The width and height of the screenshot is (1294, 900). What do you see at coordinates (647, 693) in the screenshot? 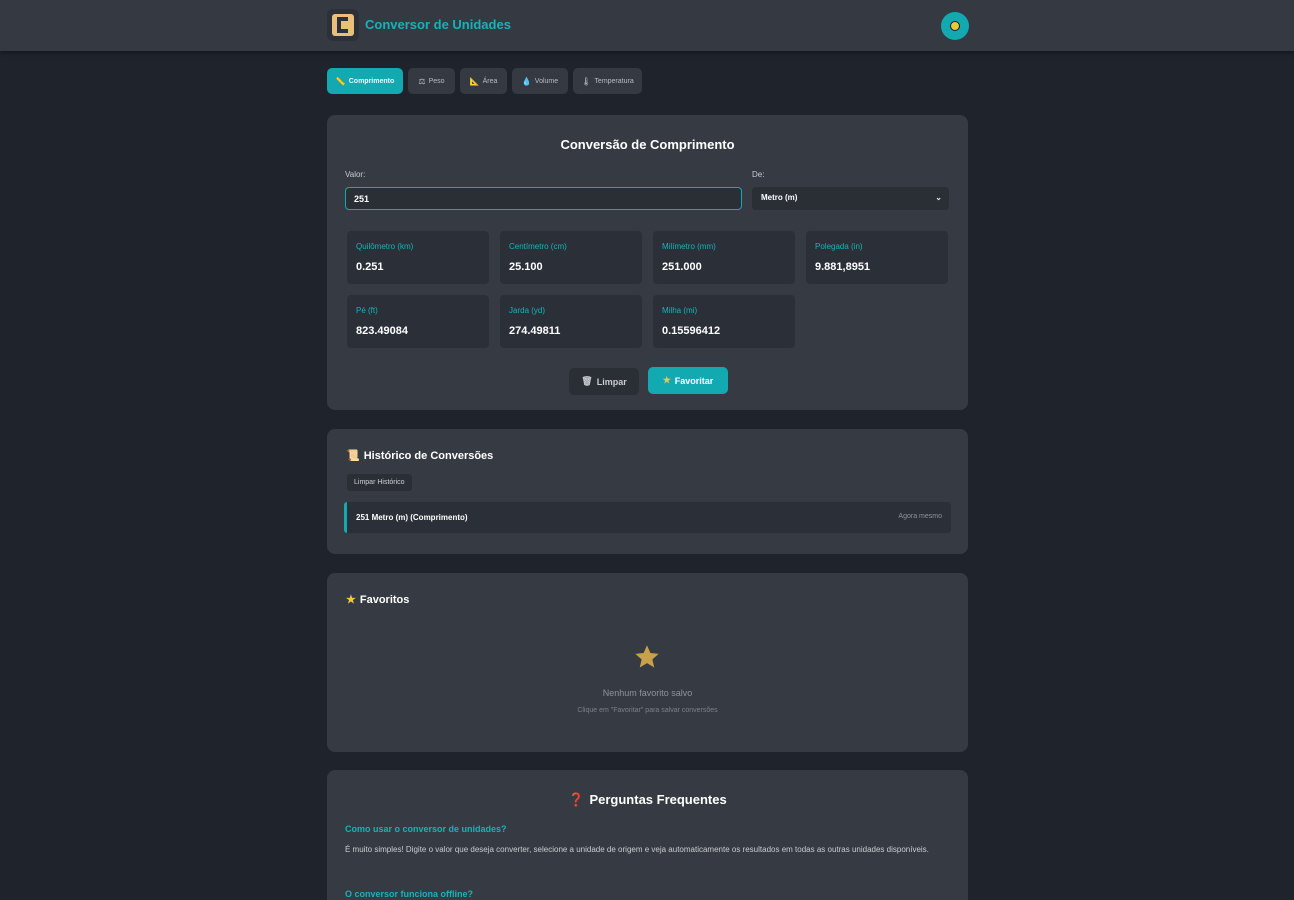
I see `favorites-empty-text: Nenhum favorito salvo` at bounding box center [647, 693].